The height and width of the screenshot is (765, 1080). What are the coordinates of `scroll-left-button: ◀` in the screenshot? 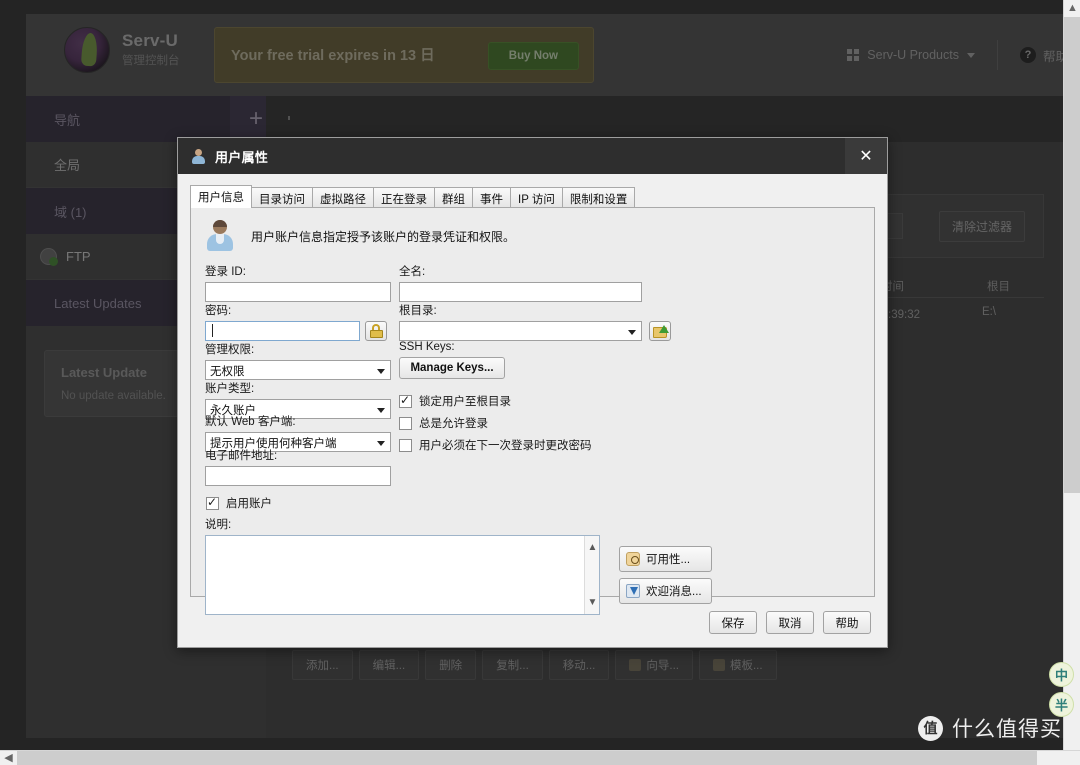 It's located at (8, 758).